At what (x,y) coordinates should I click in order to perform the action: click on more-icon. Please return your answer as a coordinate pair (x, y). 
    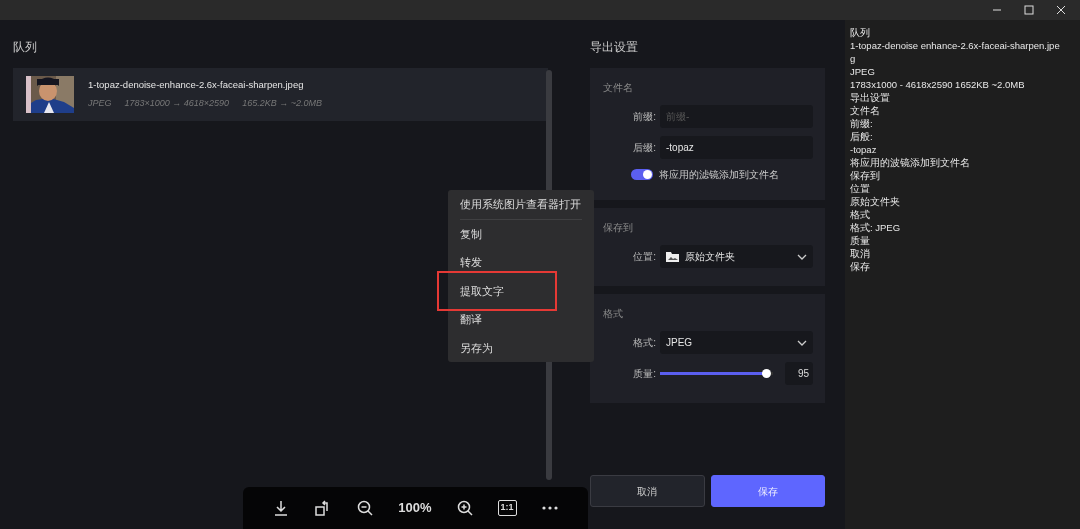
    Looking at the image, I should click on (549, 508).